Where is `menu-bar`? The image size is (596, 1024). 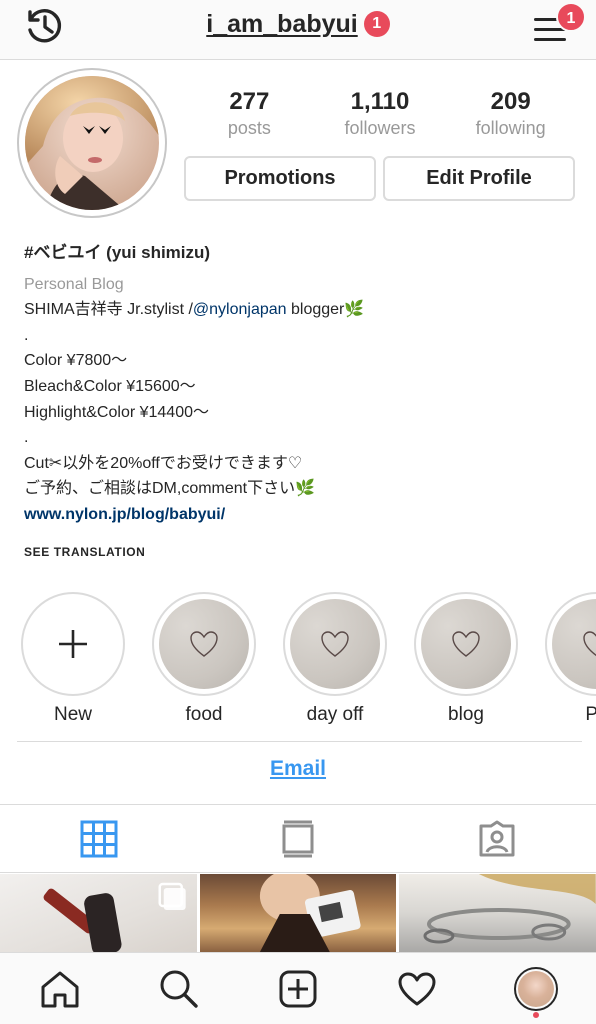 menu-bar is located at coordinates (550, 39).